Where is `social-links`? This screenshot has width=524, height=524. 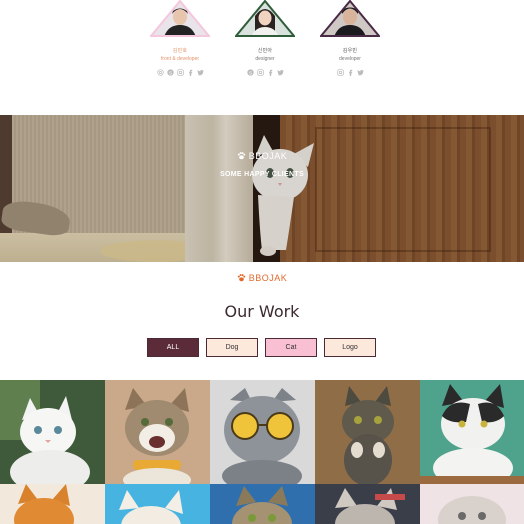
social-links is located at coordinates (350, 72).